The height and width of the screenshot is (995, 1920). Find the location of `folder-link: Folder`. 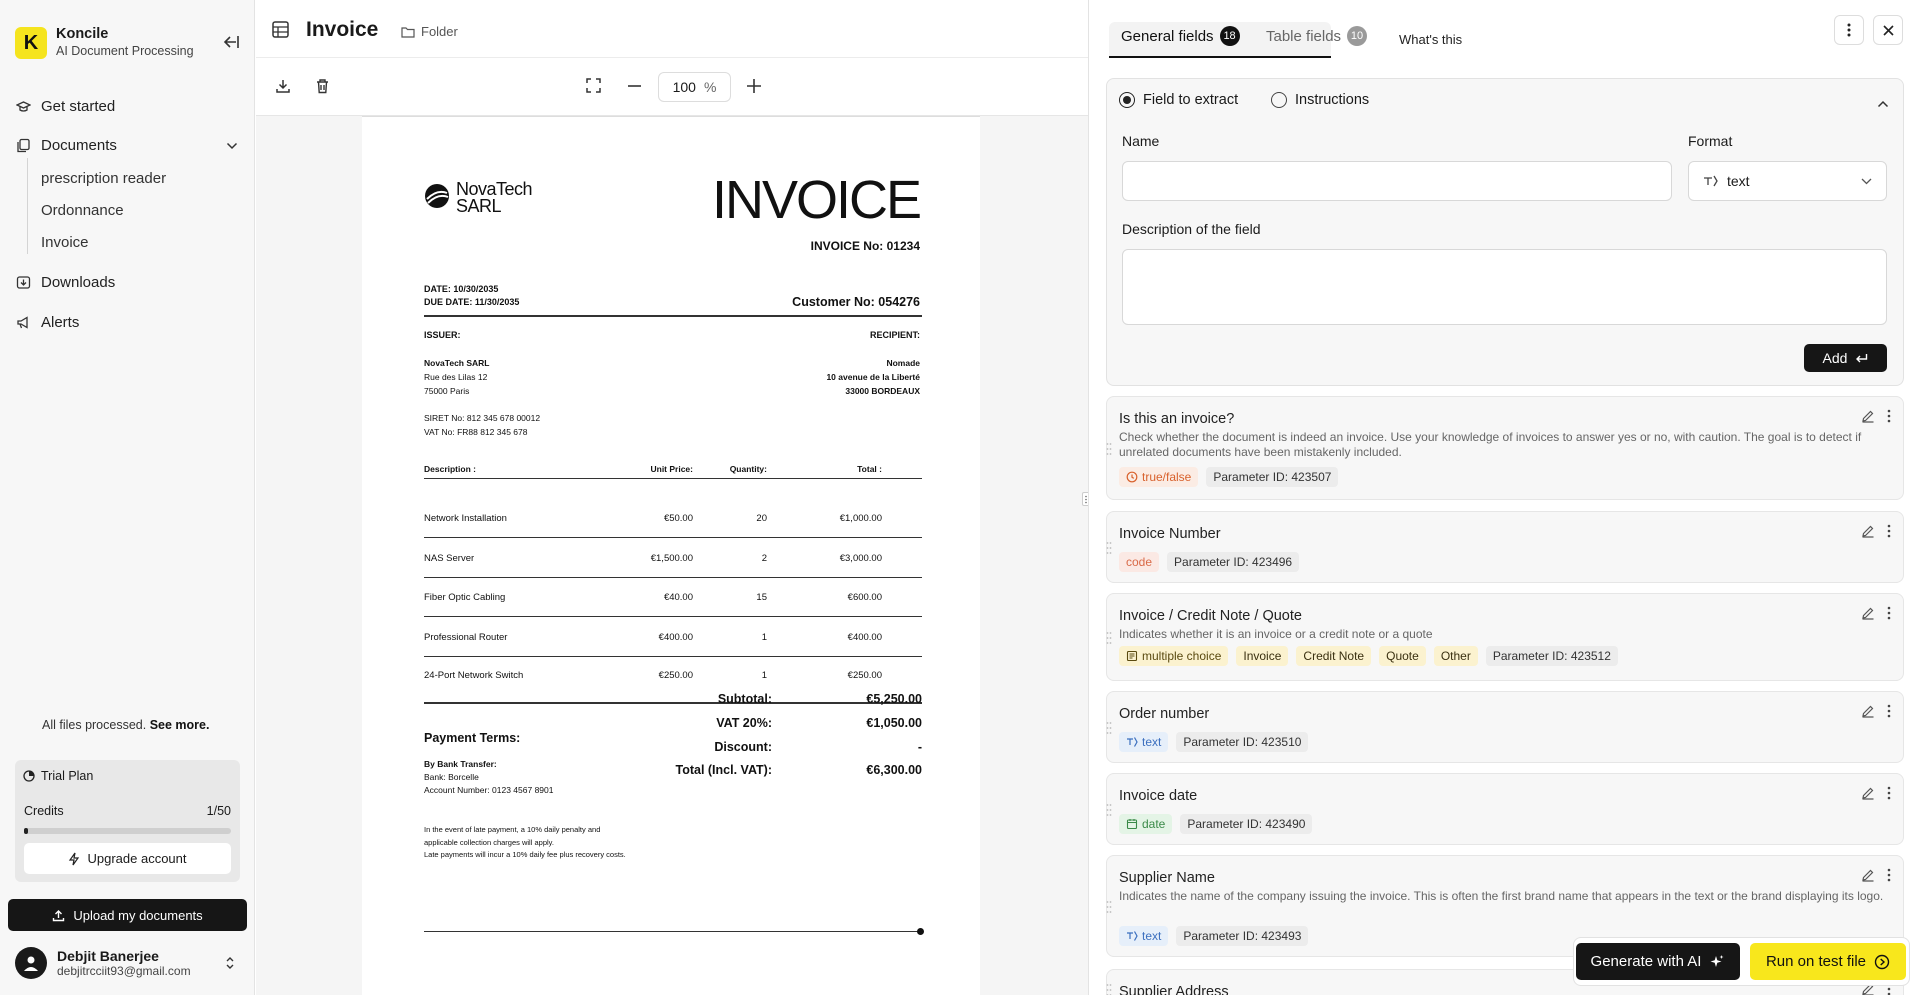

folder-link: Folder is located at coordinates (429, 31).